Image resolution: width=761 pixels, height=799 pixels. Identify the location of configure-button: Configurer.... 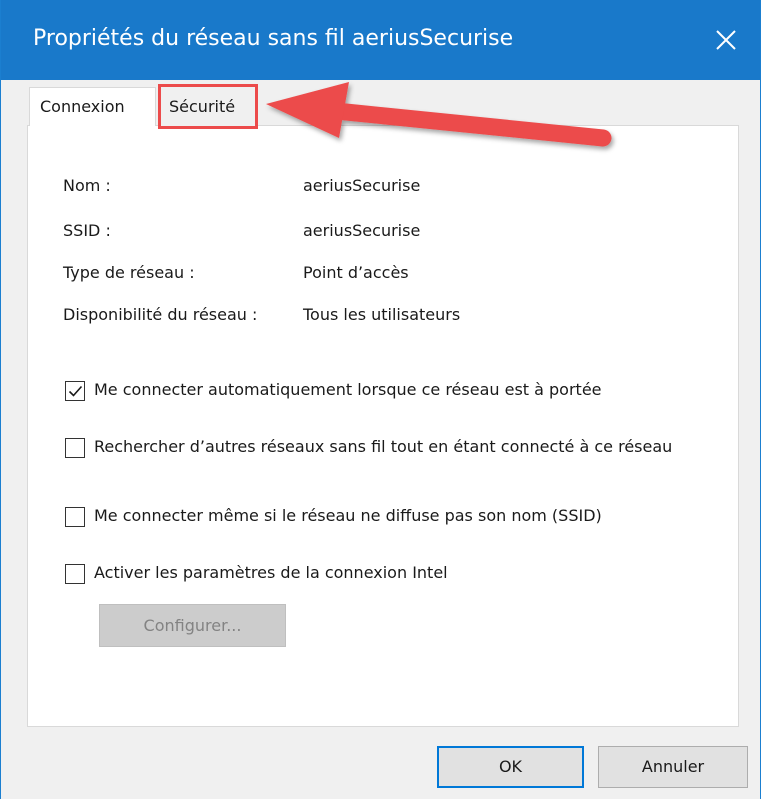
(192, 625).